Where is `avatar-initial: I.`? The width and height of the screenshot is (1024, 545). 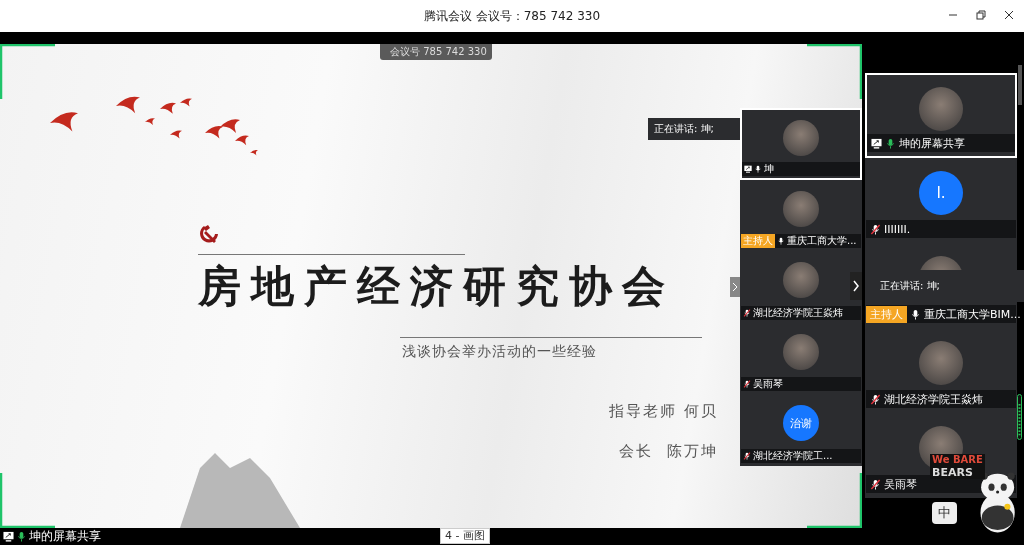 avatar-initial: I. is located at coordinates (941, 193).